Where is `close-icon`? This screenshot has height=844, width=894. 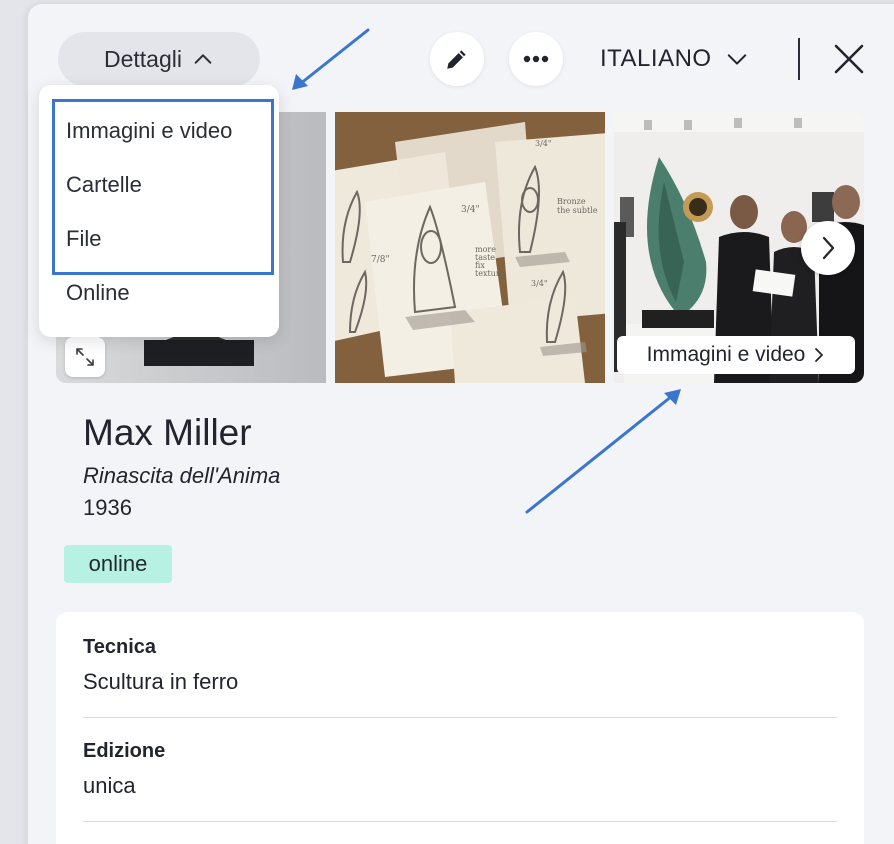
close-icon is located at coordinates (849, 59).